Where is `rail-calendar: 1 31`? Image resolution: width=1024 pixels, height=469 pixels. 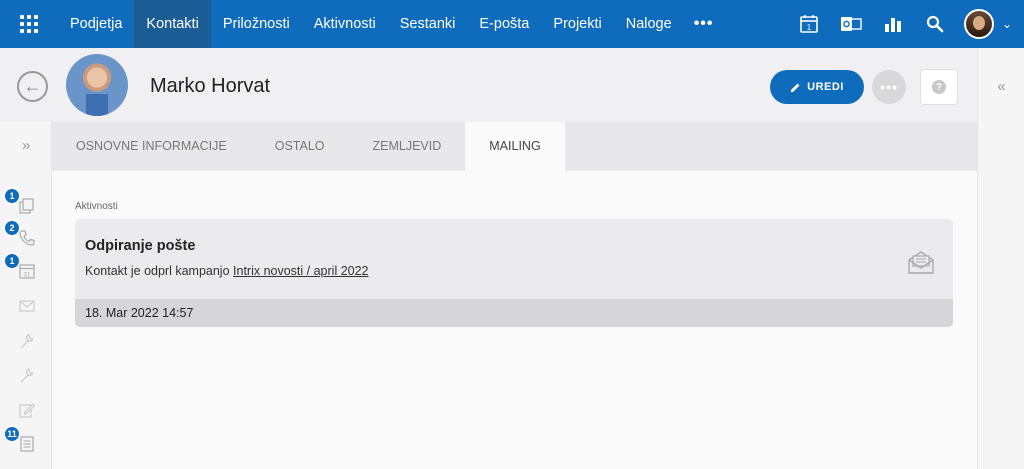 rail-calendar: 1 31 is located at coordinates (20, 267).